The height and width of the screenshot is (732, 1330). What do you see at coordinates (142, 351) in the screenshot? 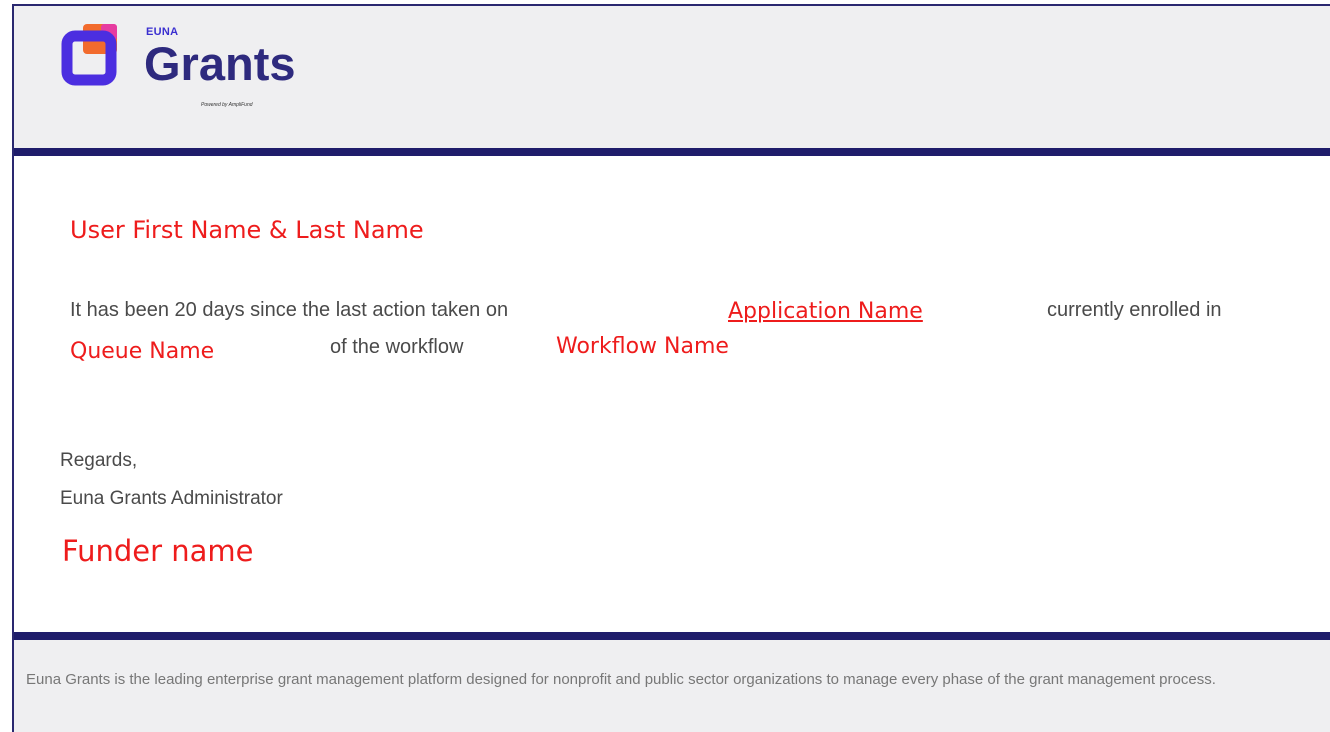
I see `queue-name-placeholder: Queue Name` at bounding box center [142, 351].